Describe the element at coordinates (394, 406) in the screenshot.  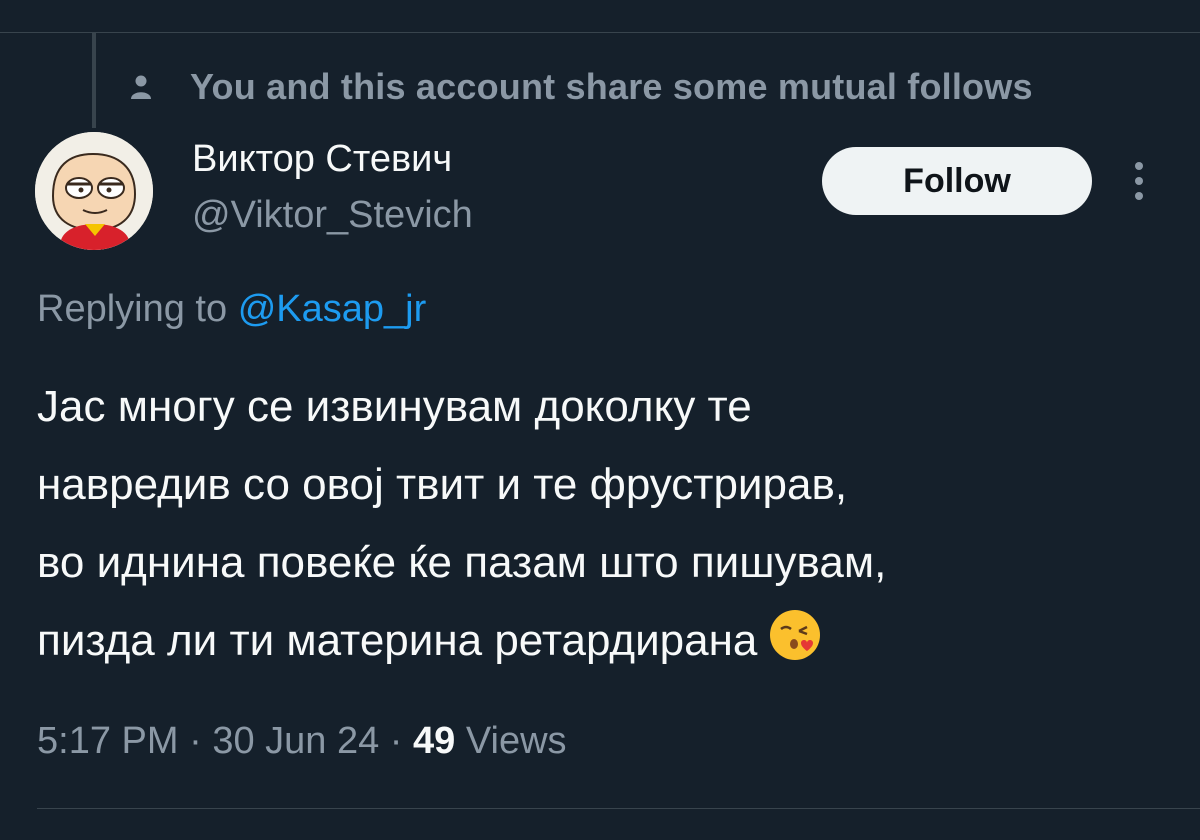
I see `tweet-text-line: Јас многу се извинувам доколку те` at that location.